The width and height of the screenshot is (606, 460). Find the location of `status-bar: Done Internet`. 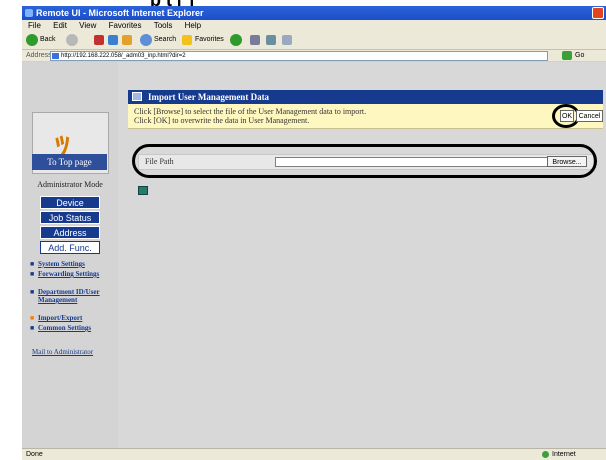

status-bar: Done Internet is located at coordinates (314, 454).